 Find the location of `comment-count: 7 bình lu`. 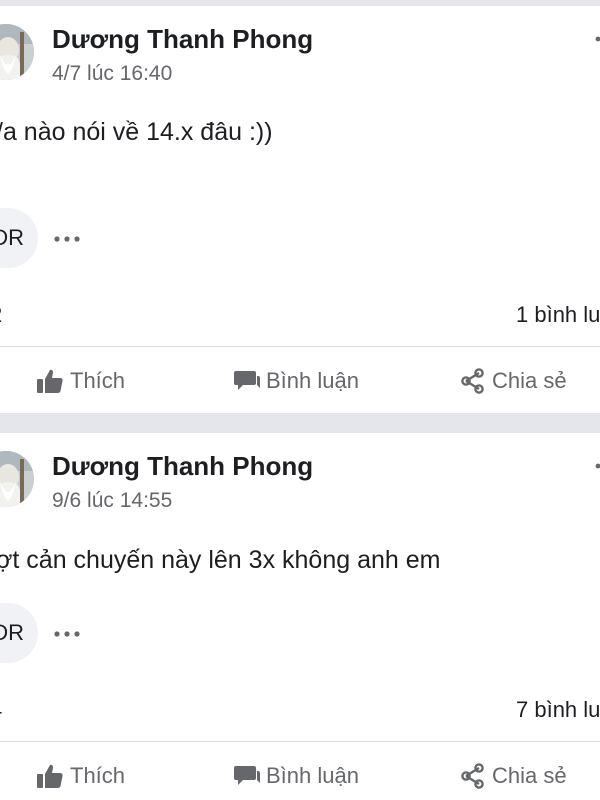

comment-count: 7 bình lu is located at coordinates (558, 710).